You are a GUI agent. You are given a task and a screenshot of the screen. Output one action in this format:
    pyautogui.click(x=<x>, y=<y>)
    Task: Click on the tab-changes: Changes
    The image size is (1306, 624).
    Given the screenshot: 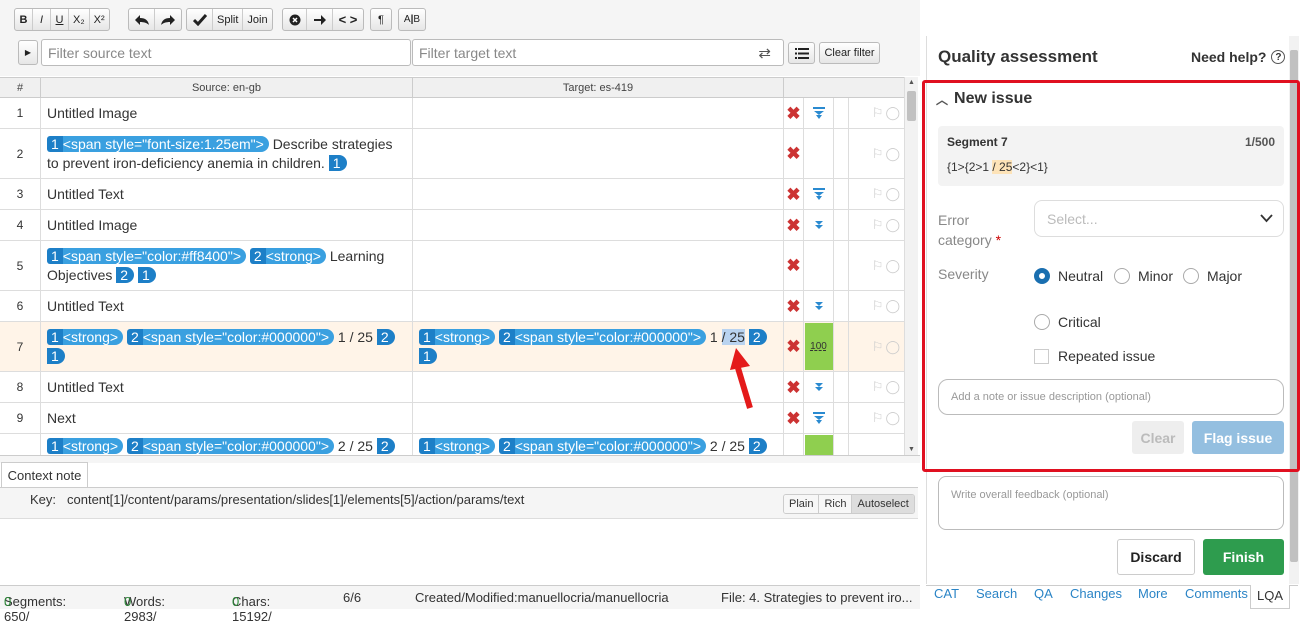 What is the action you would take?
    pyautogui.click(x=1096, y=593)
    